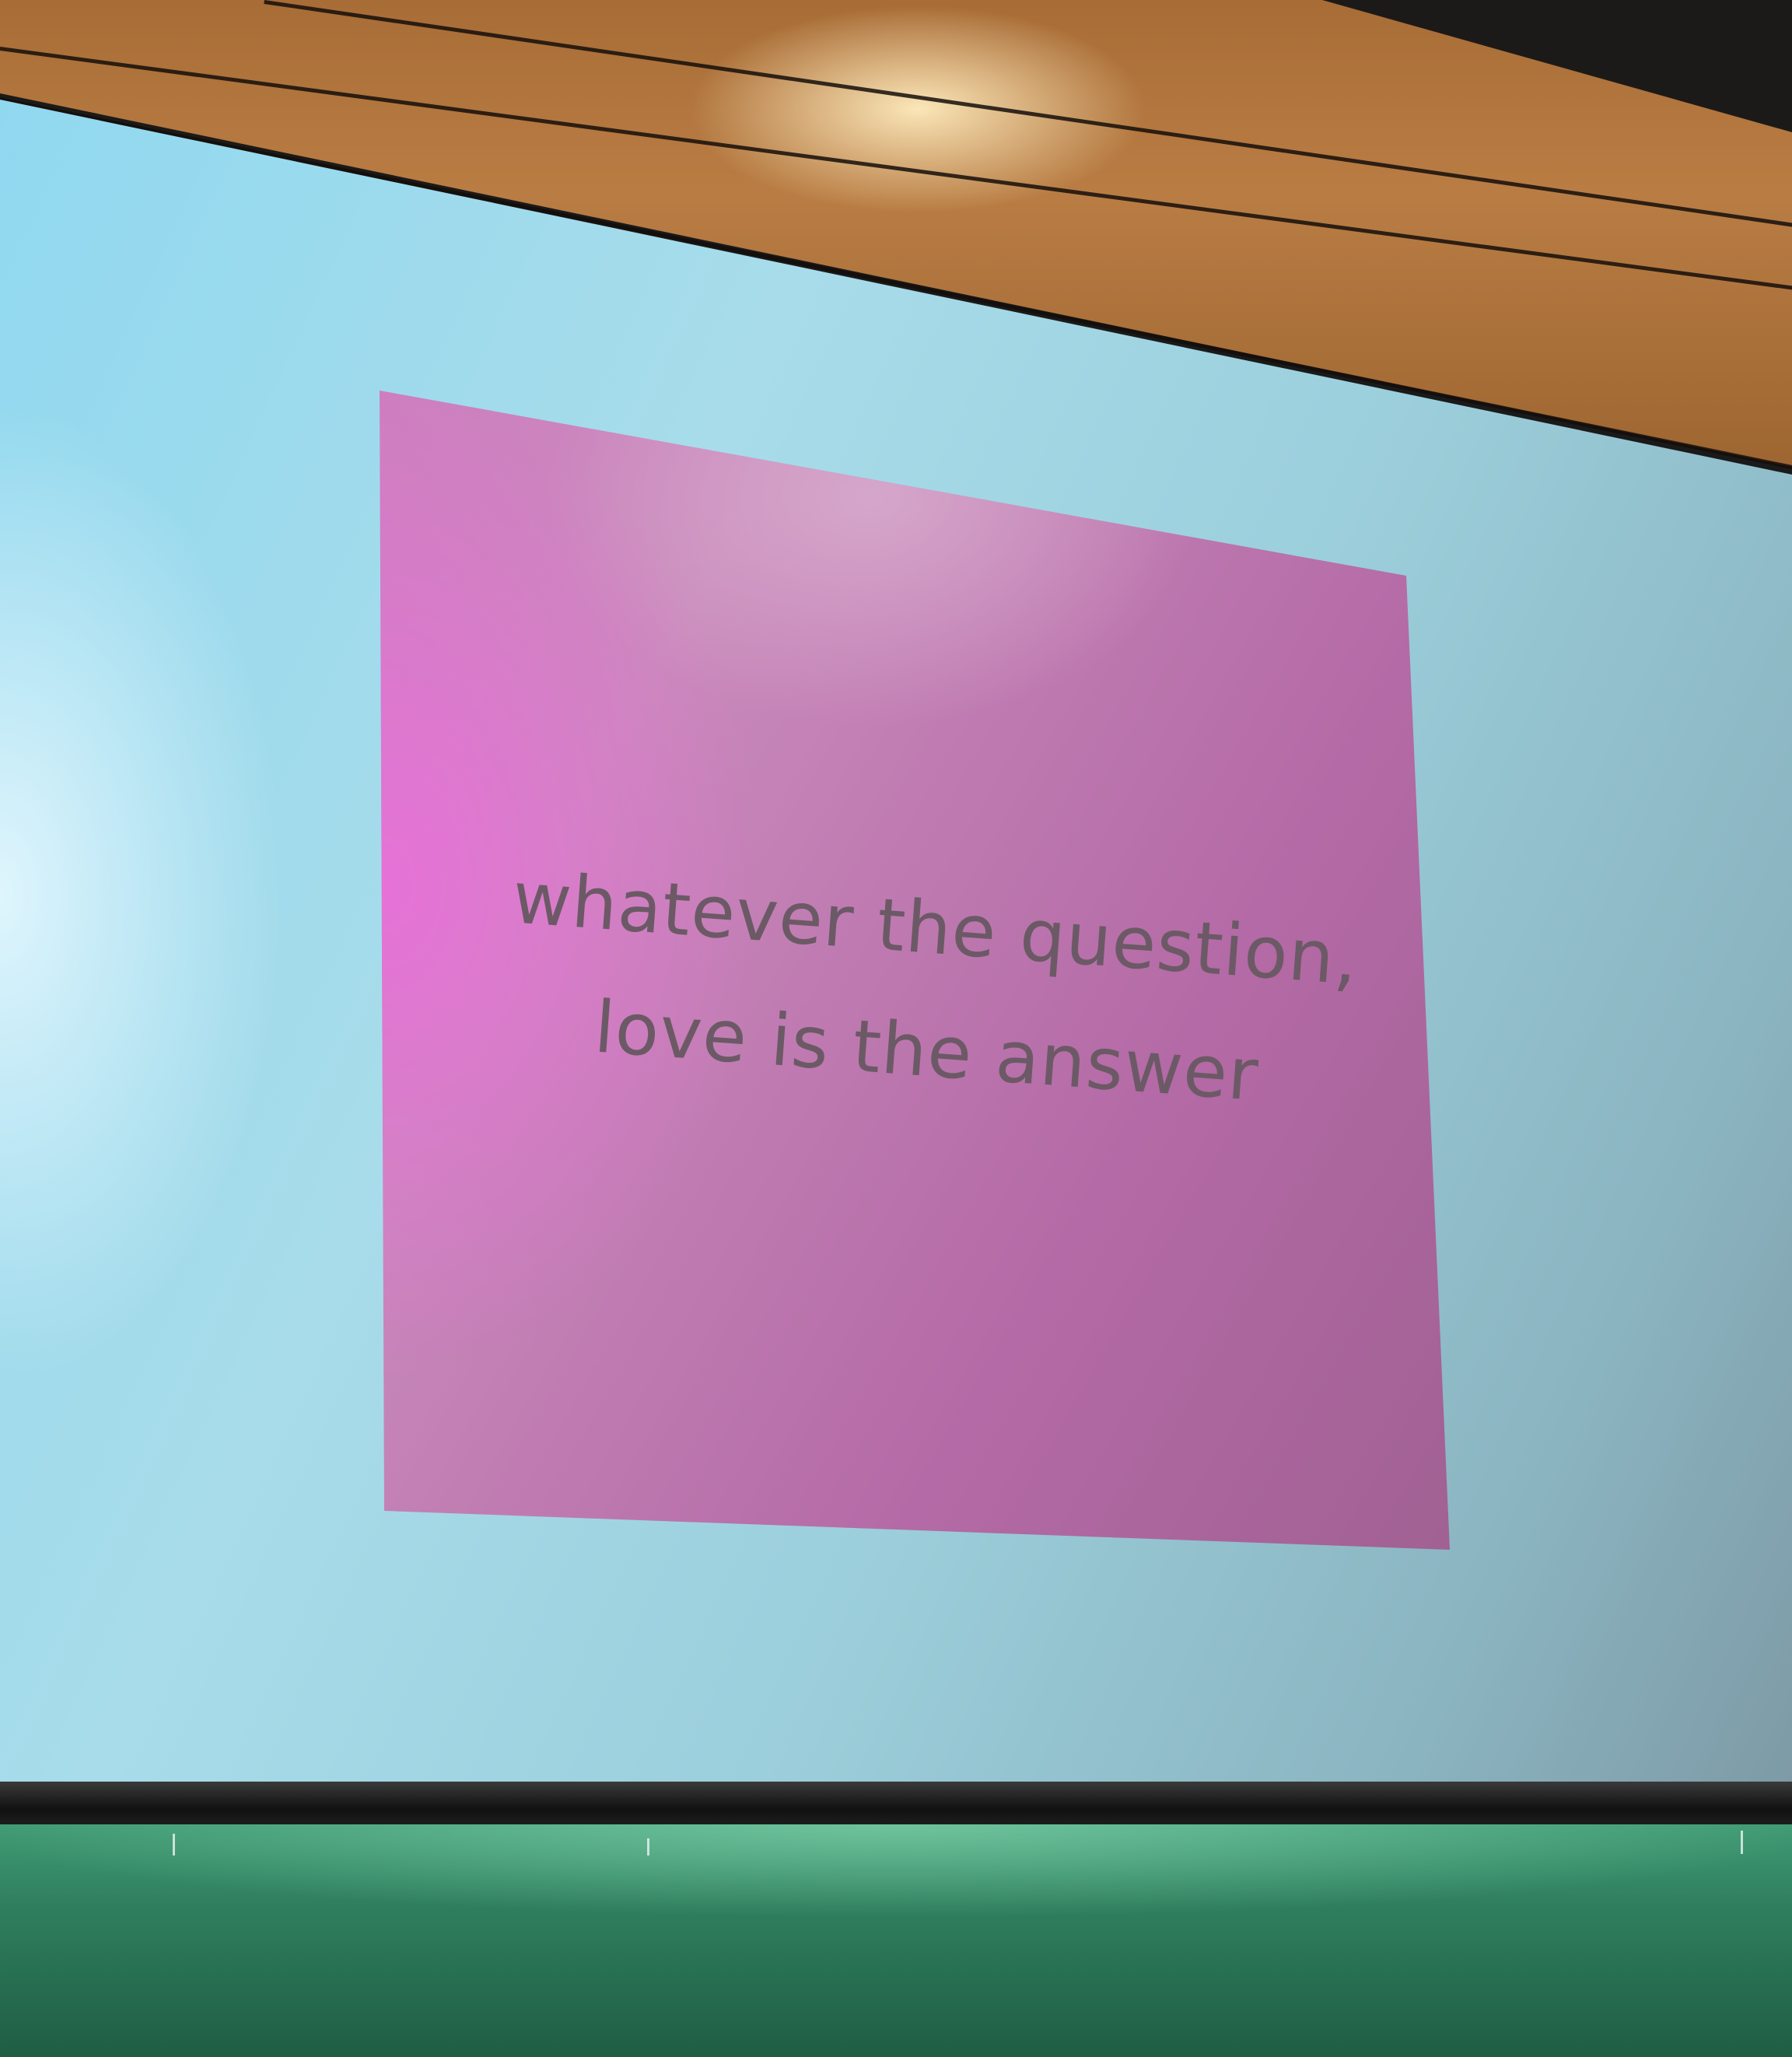  Describe the element at coordinates (896, 1805) in the screenshot. I see `screen-frame` at that location.